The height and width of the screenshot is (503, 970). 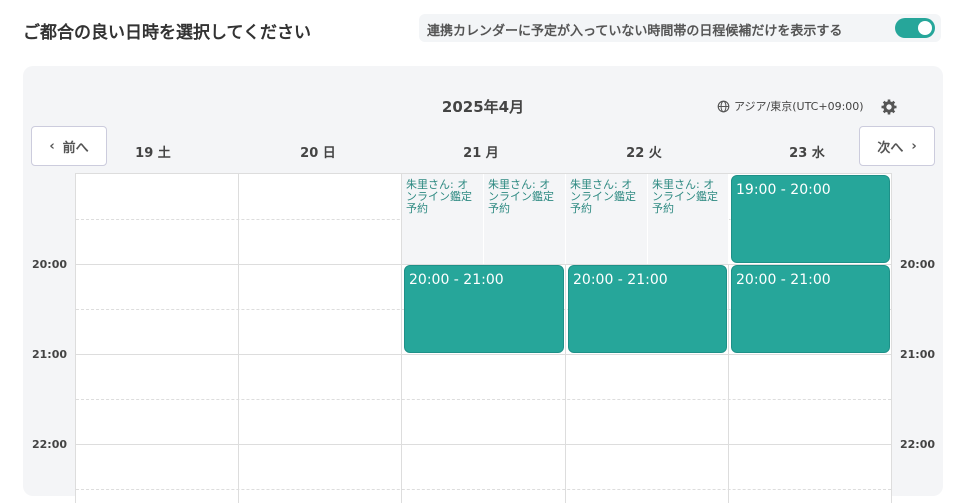 What do you see at coordinates (915, 28) in the screenshot?
I see `availability-toggle` at bounding box center [915, 28].